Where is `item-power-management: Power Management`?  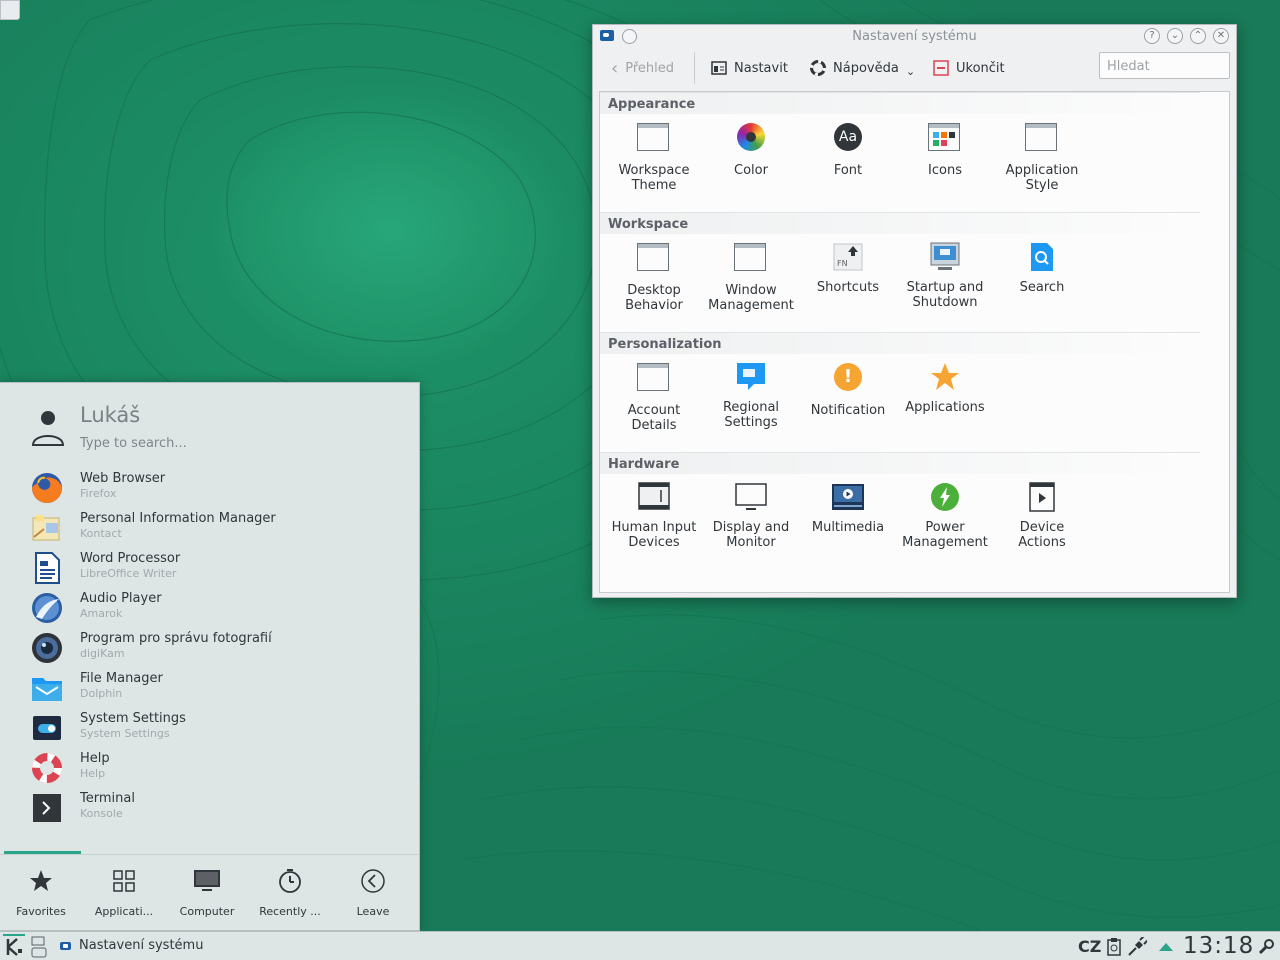
item-power-management: Power Management is located at coordinates (945, 515).